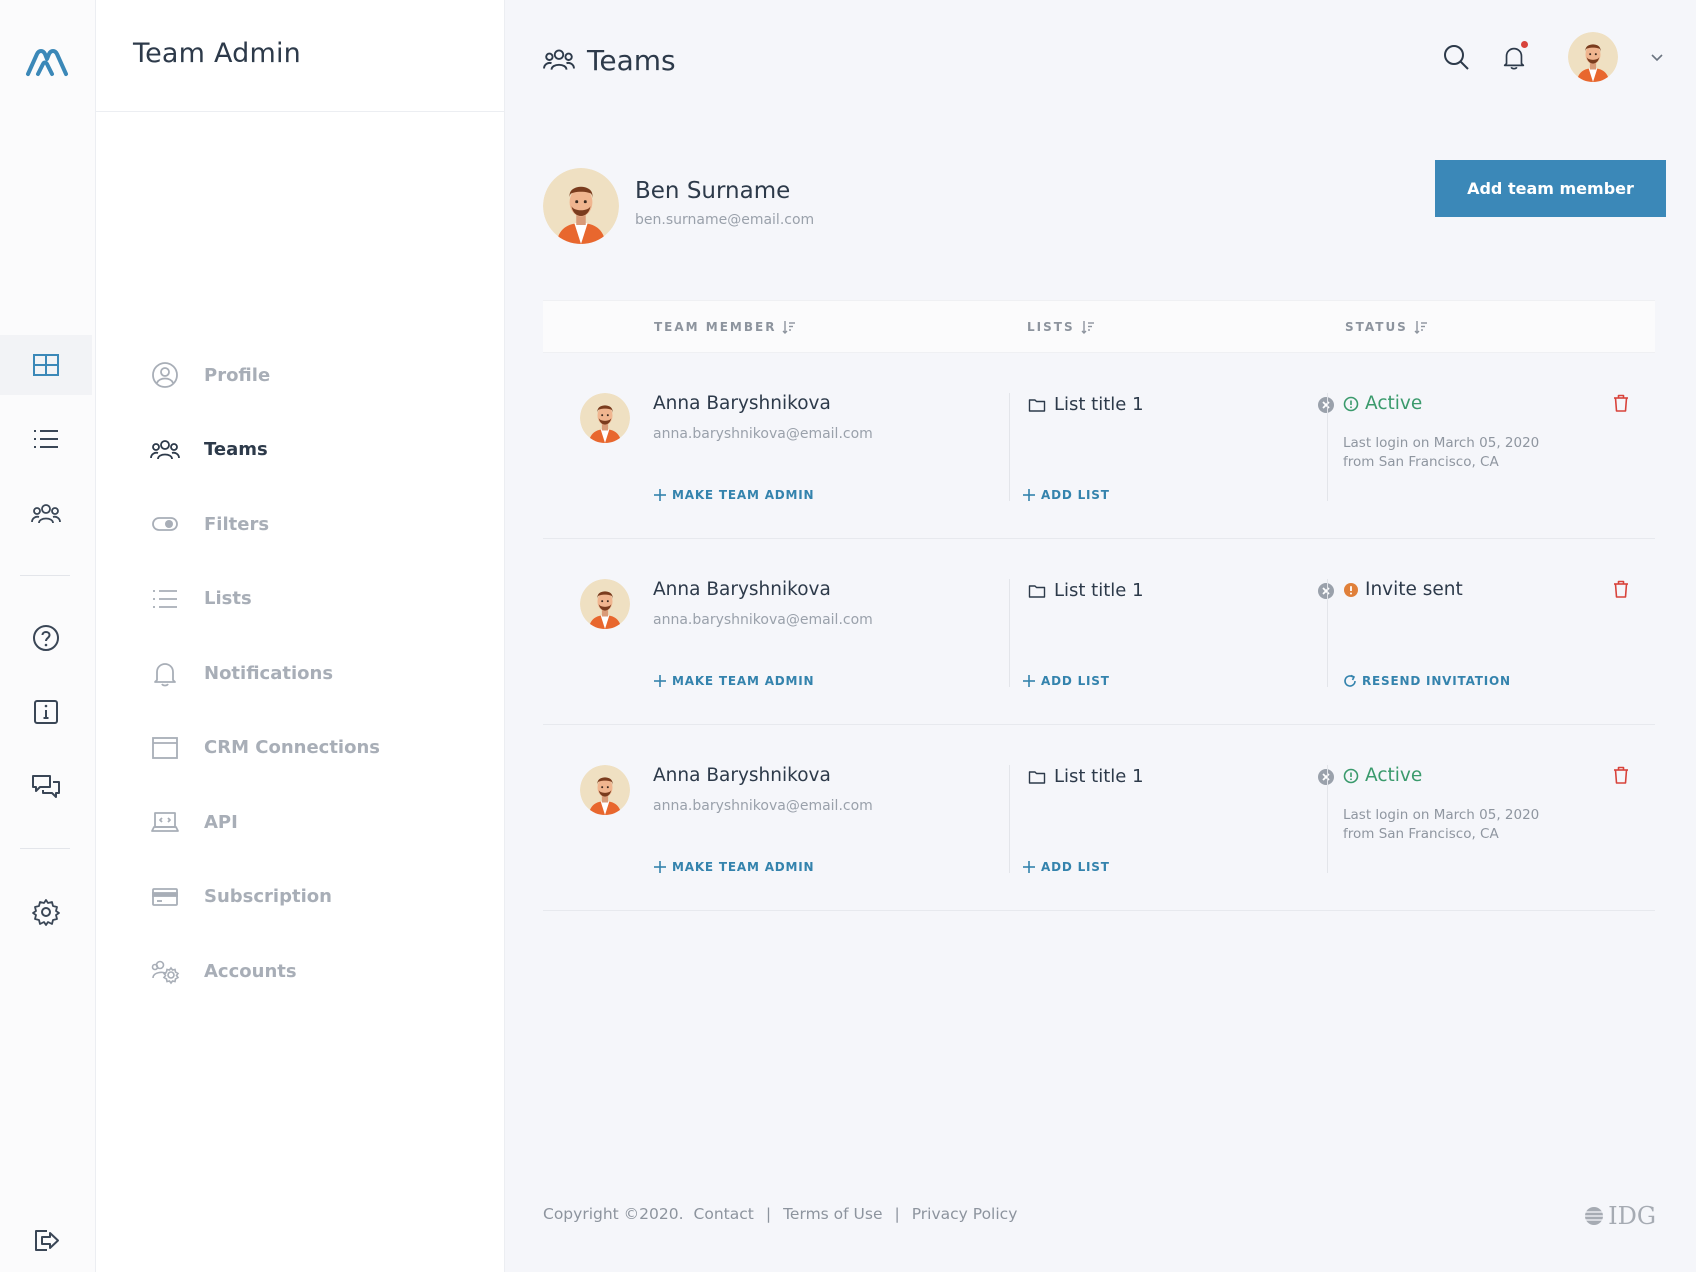 This screenshot has height=1272, width=1696. I want to click on logout-icon, so click(47, 1240).